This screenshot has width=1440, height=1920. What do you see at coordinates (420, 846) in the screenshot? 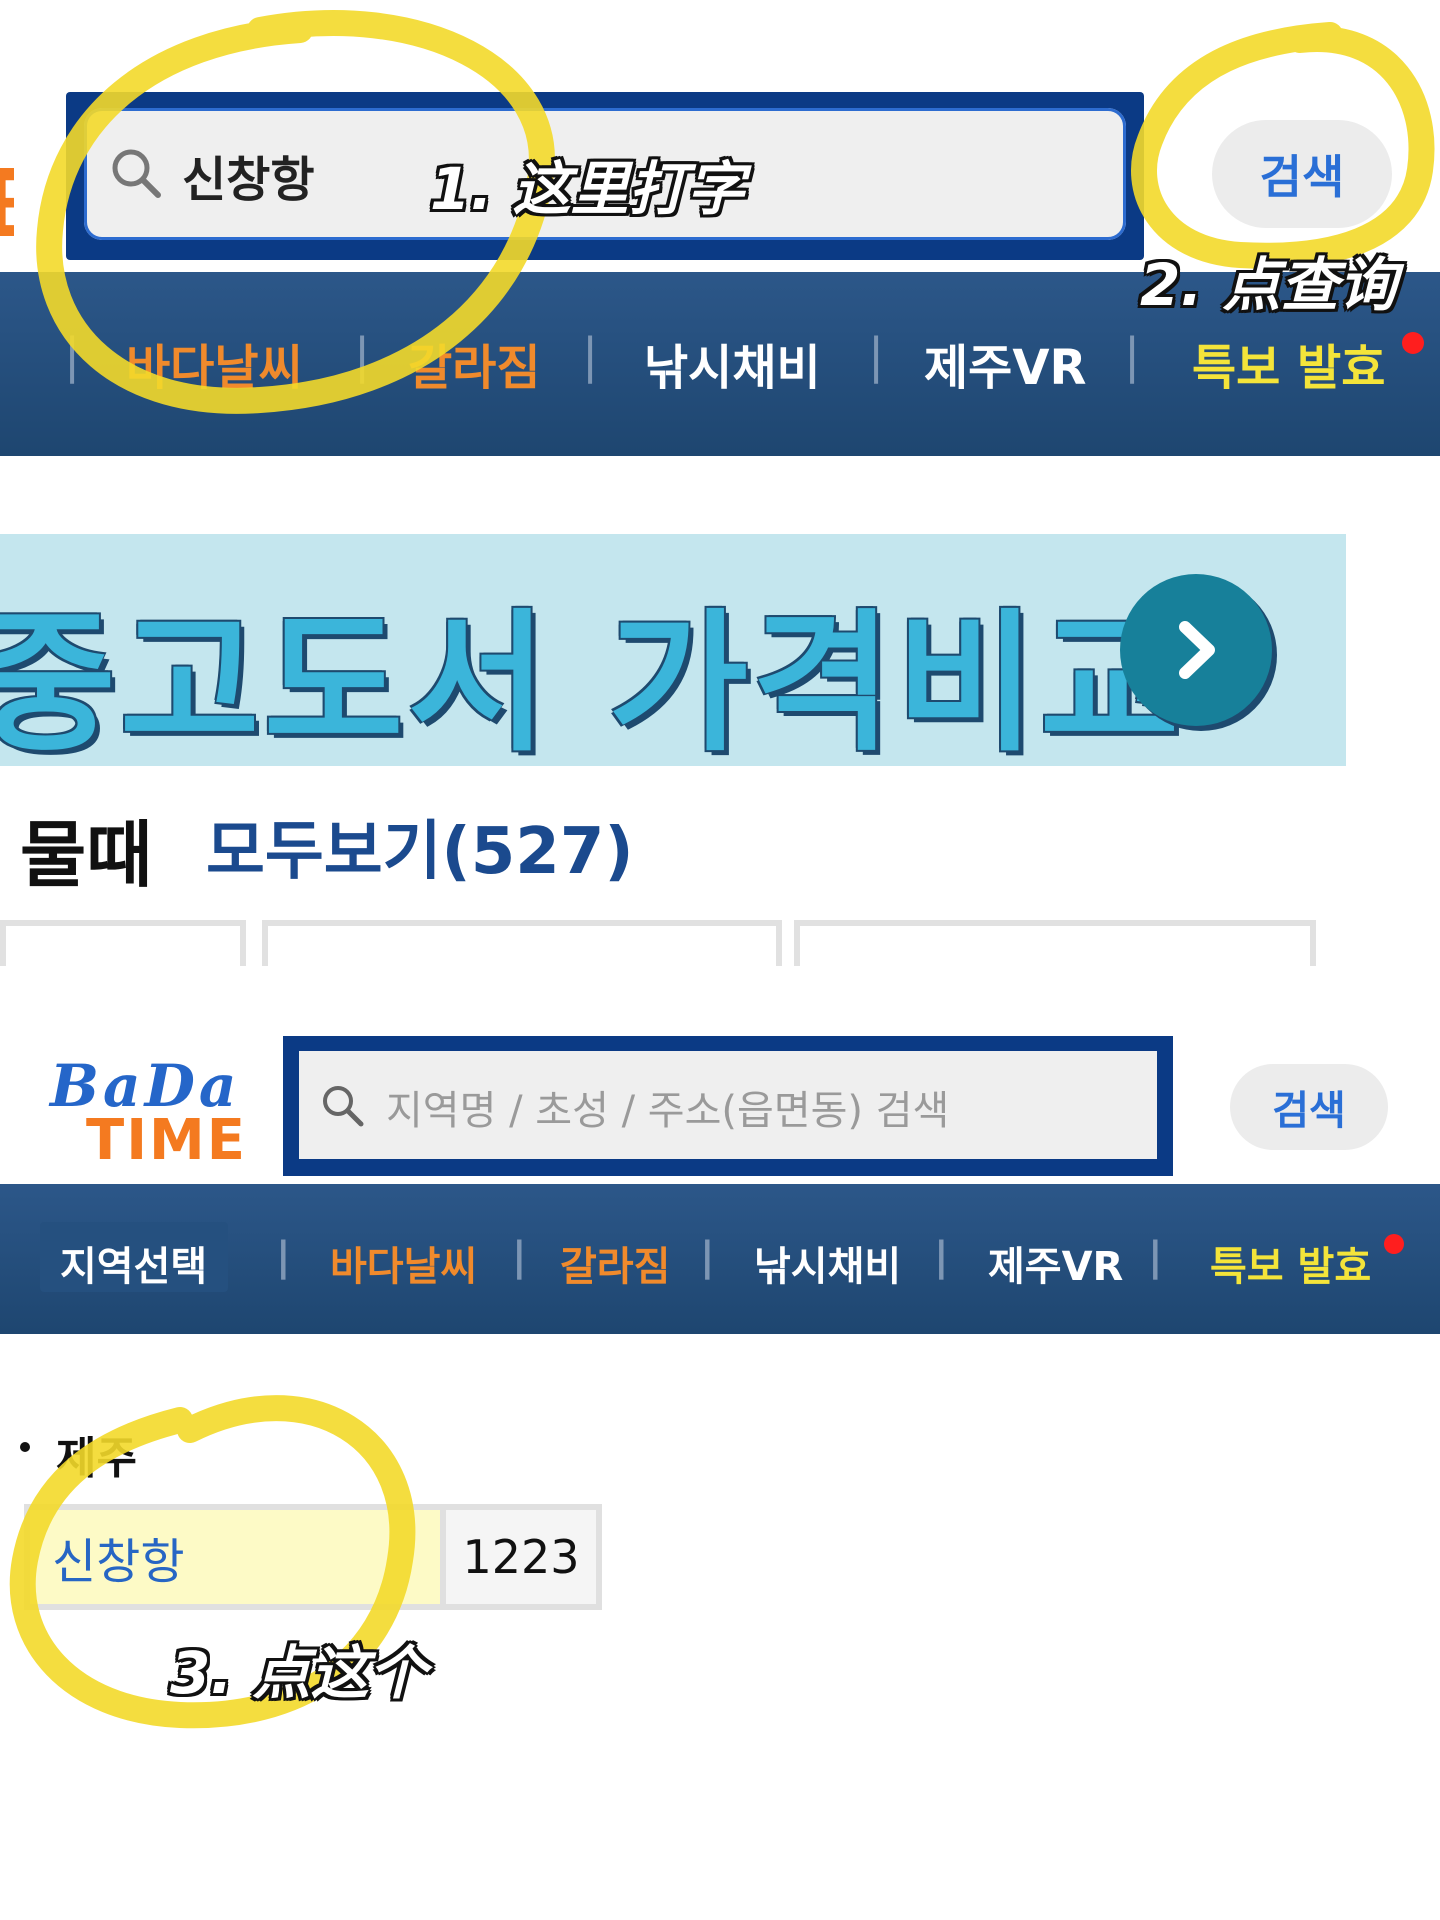
I see `tide-view-all-link: 모두보기(527)` at bounding box center [420, 846].